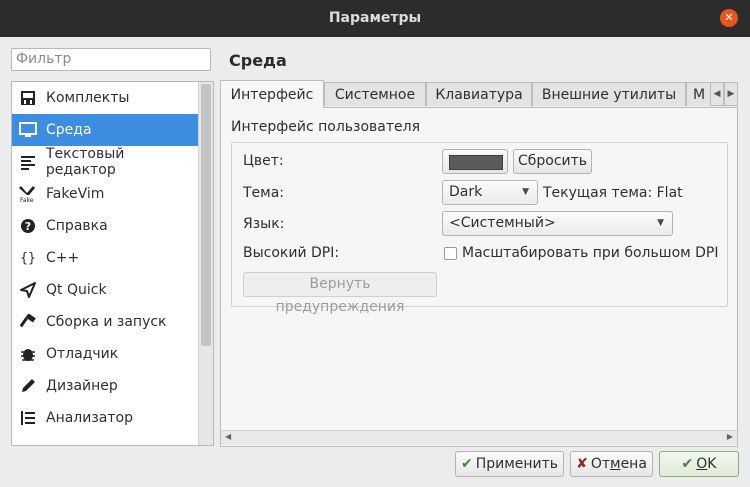  What do you see at coordinates (28, 442) in the screenshot?
I see `partial-icon` at bounding box center [28, 442].